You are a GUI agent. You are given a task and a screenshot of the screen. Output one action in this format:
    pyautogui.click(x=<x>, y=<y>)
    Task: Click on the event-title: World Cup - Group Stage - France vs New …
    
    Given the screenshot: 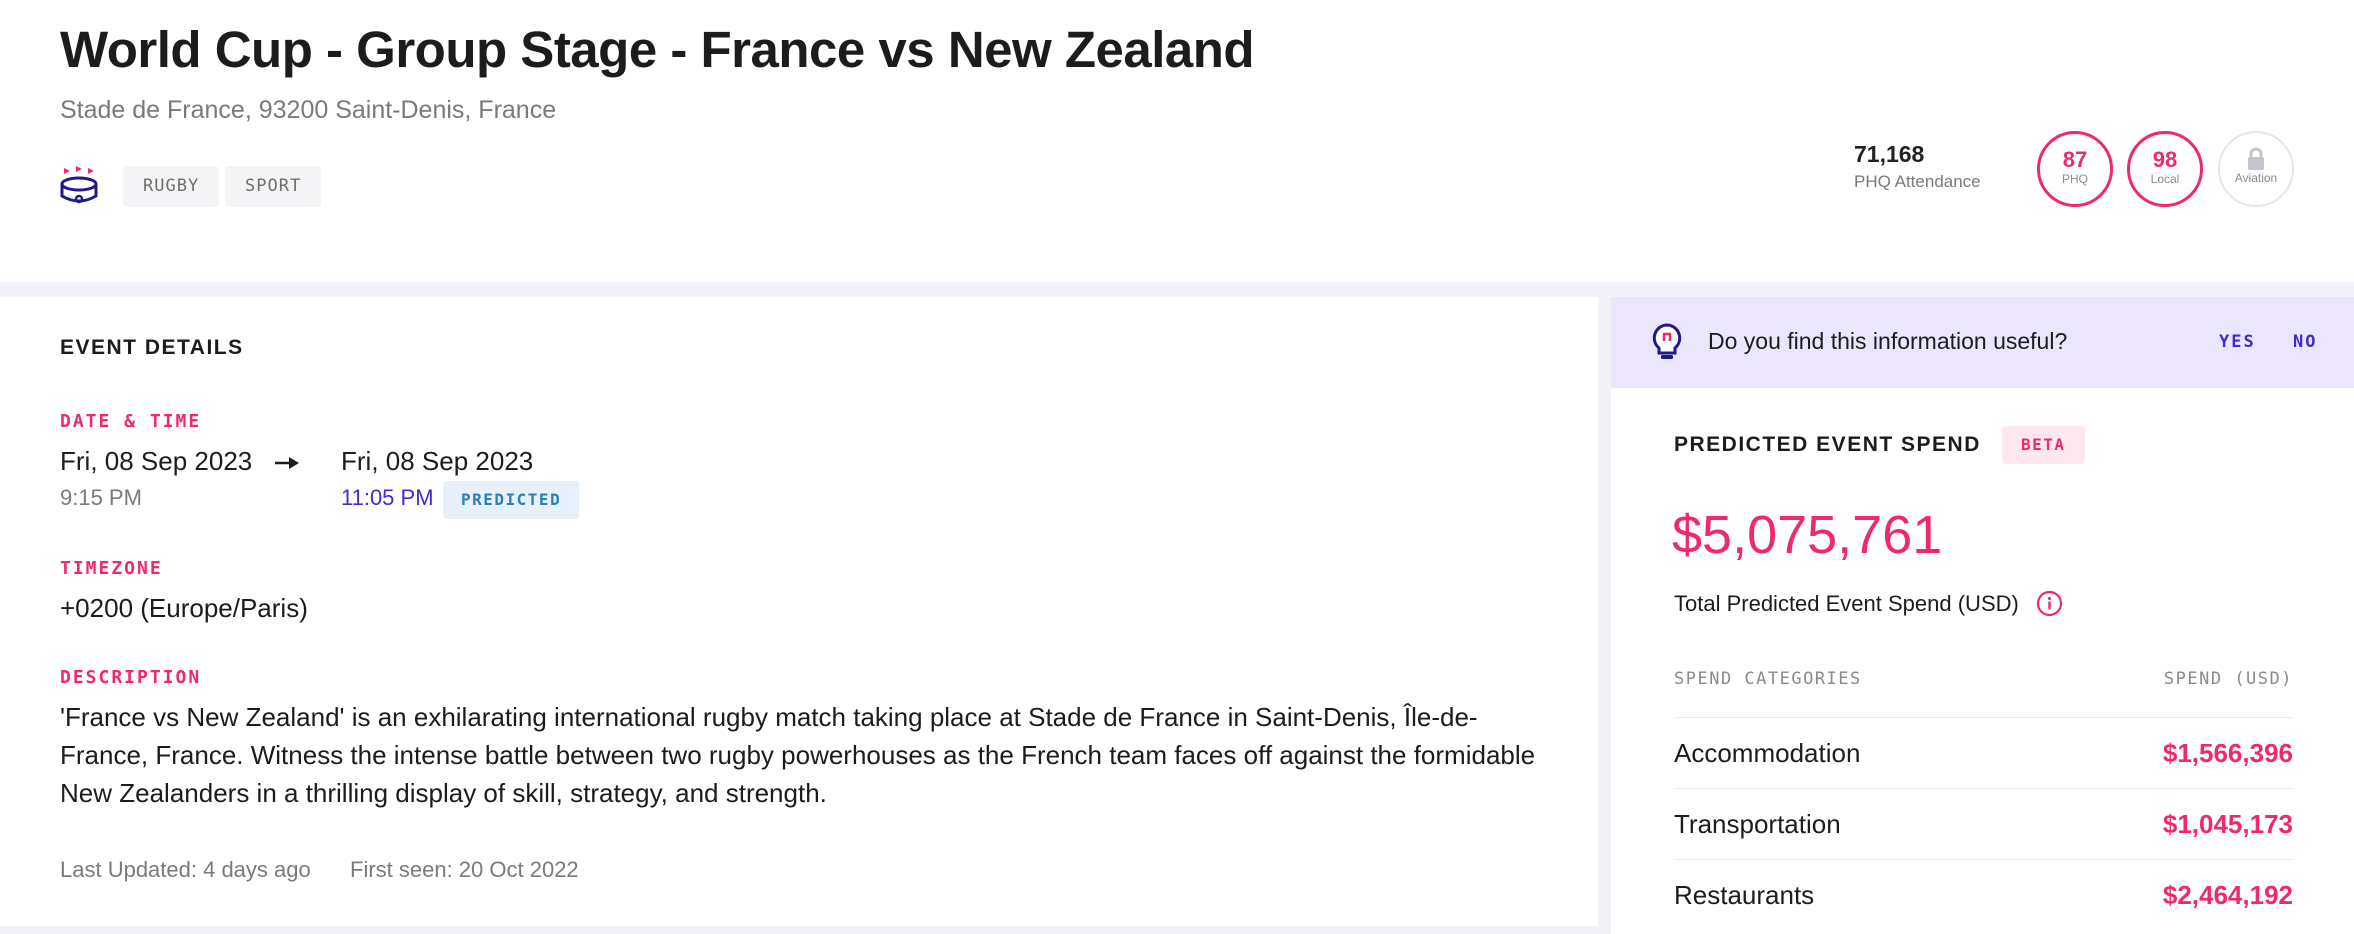 What is the action you would take?
    pyautogui.click(x=657, y=49)
    